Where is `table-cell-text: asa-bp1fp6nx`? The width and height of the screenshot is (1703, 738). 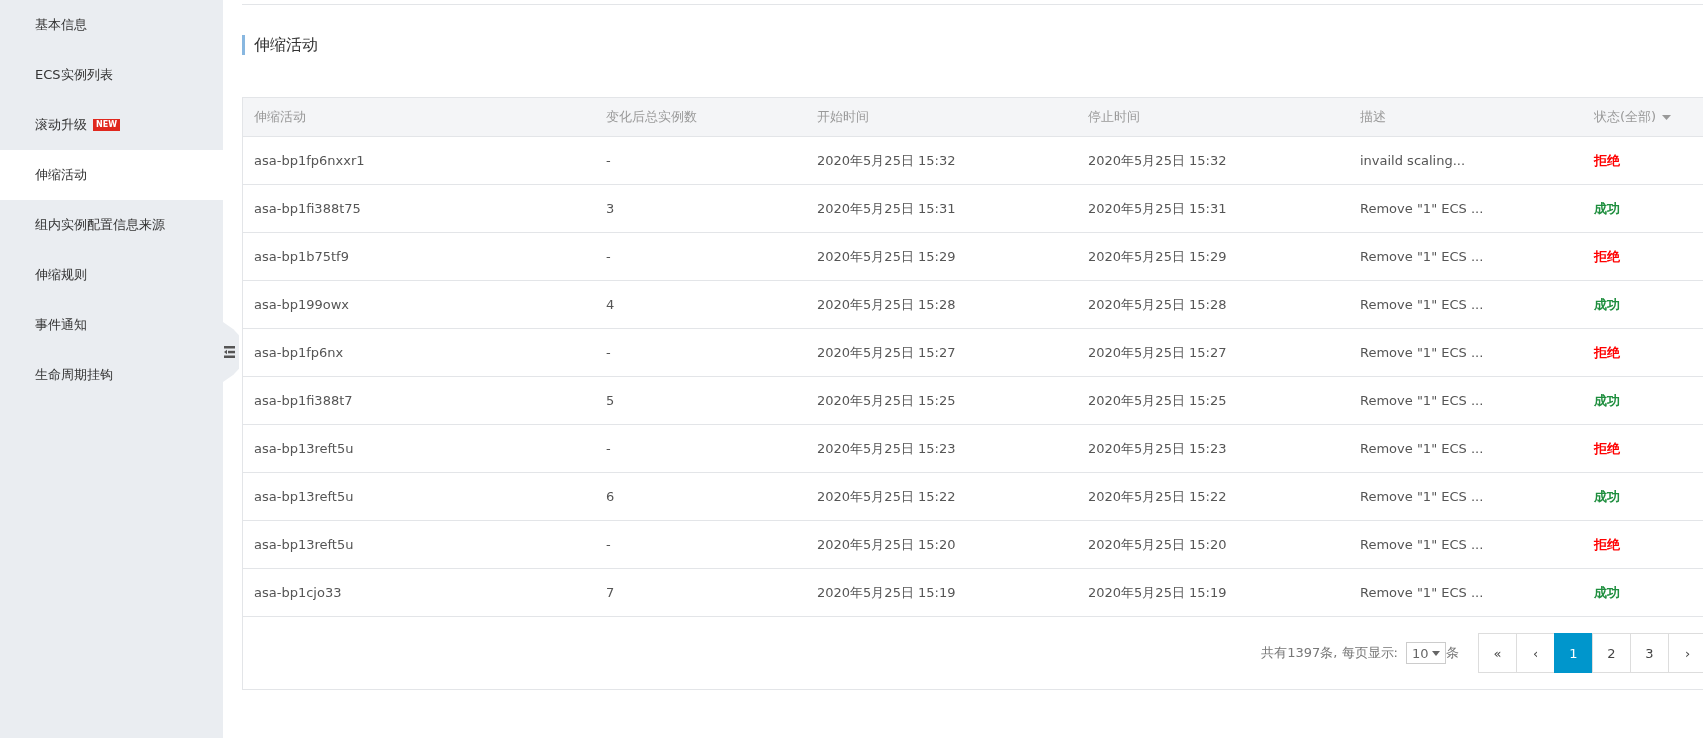 table-cell-text: asa-bp1fp6nx is located at coordinates (299, 352).